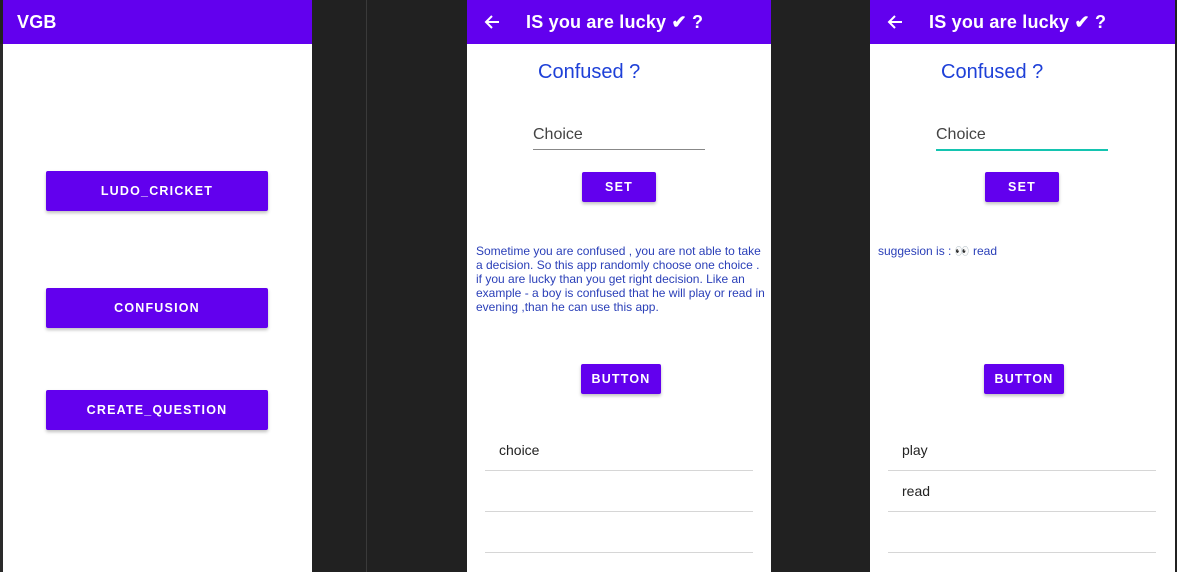 This screenshot has width=1177, height=572. I want to click on list-item: play, so click(1022, 450).